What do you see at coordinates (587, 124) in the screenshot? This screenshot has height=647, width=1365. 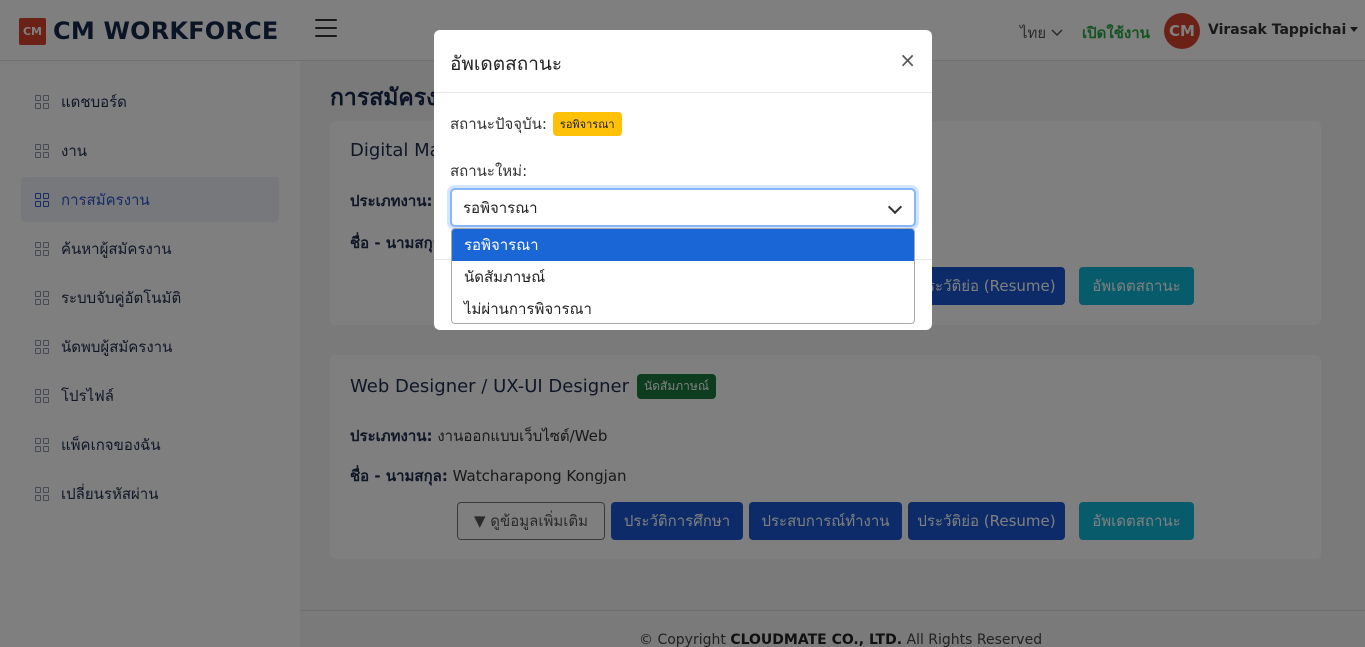 I see `status-badge: รอพิจารณา` at bounding box center [587, 124].